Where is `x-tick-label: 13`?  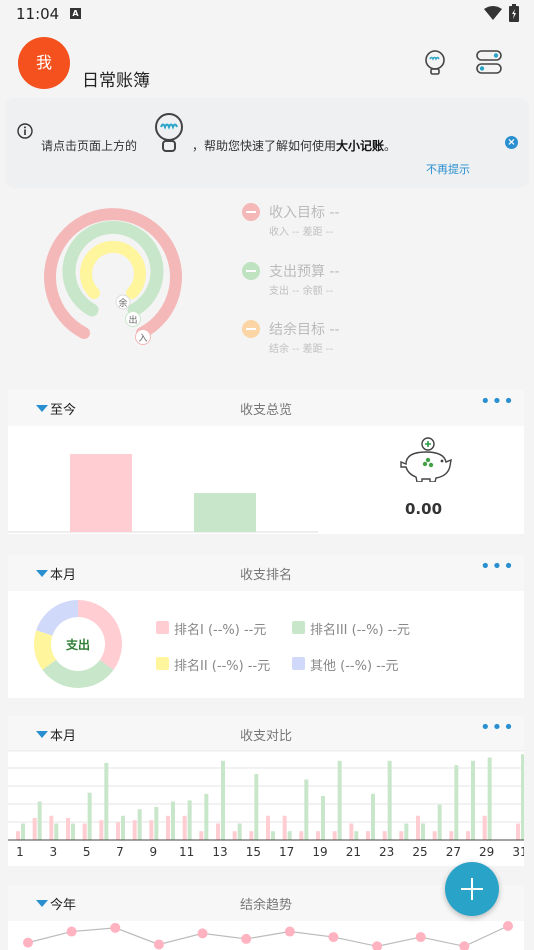 x-tick-label: 13 is located at coordinates (219, 852).